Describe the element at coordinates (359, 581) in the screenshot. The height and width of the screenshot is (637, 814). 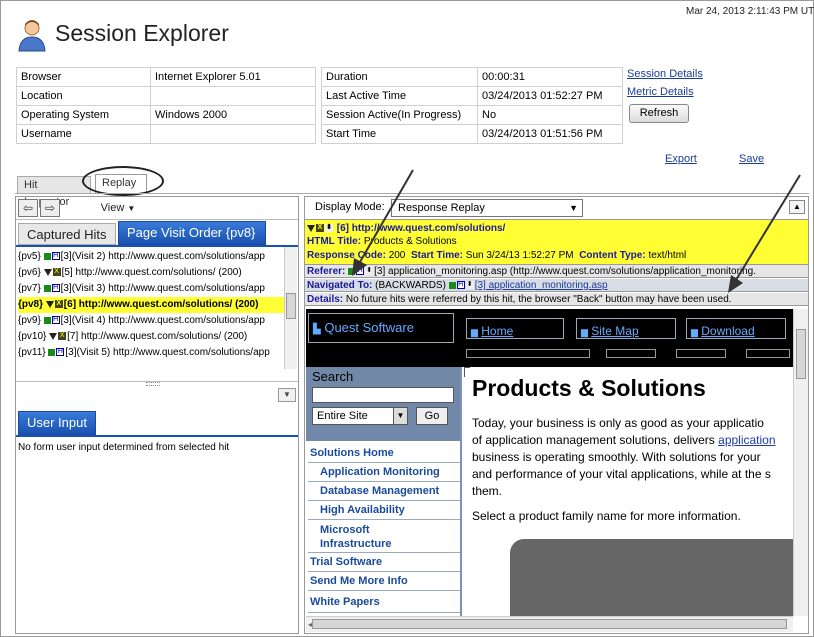
I see `sidebar-item-send-me-more-info: Send Me More Info` at that location.